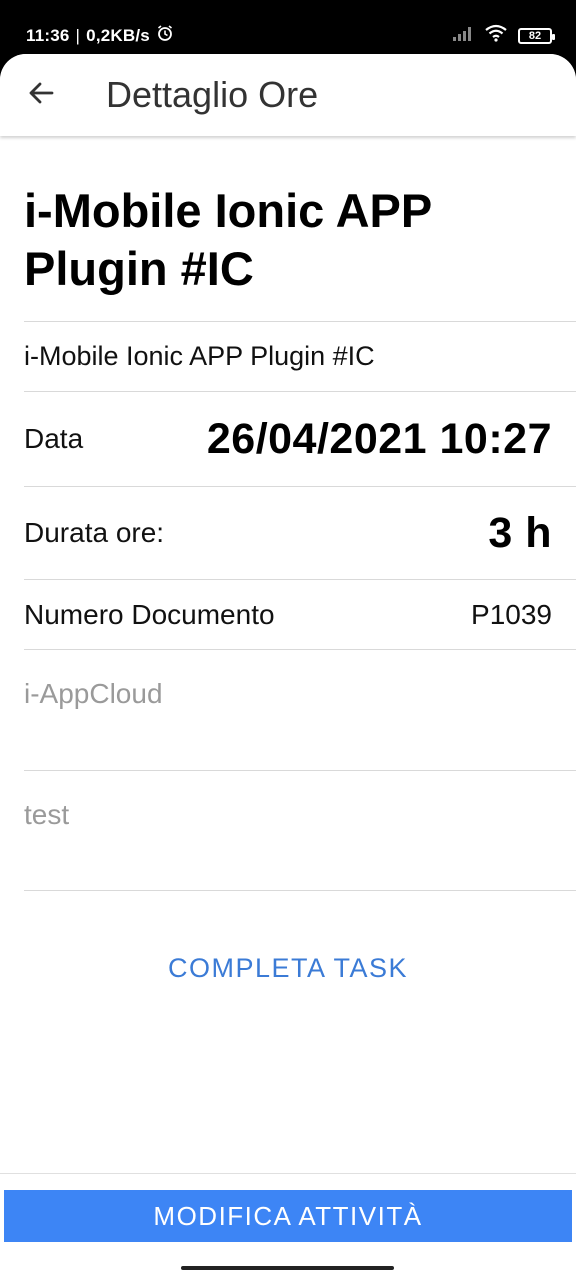 This screenshot has width=576, height=1280. Describe the element at coordinates (463, 35) in the screenshot. I see `signal-icon` at that location.